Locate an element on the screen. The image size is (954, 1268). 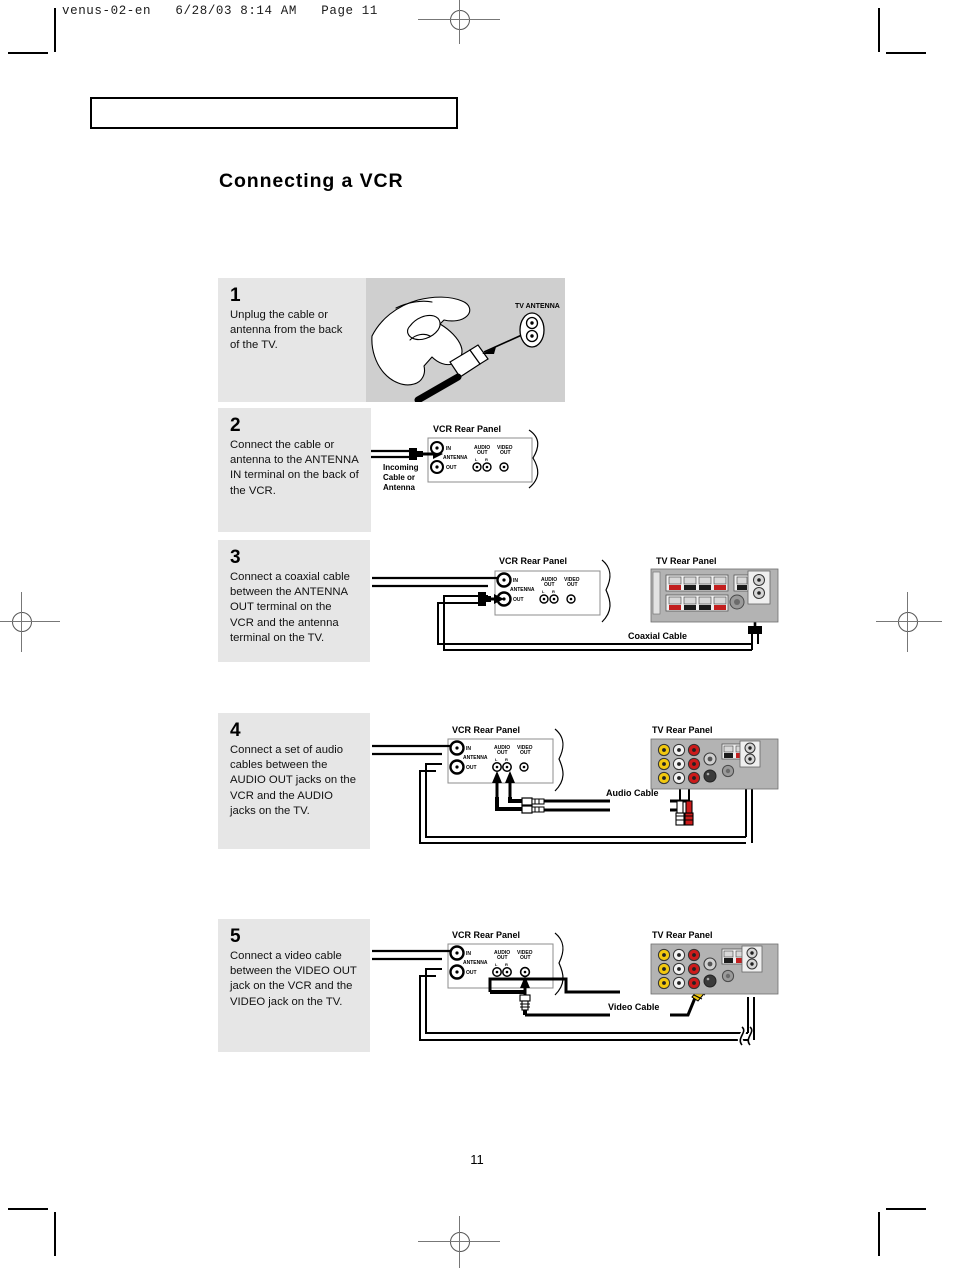
step-3-number: 3 is located at coordinates (235, 557).